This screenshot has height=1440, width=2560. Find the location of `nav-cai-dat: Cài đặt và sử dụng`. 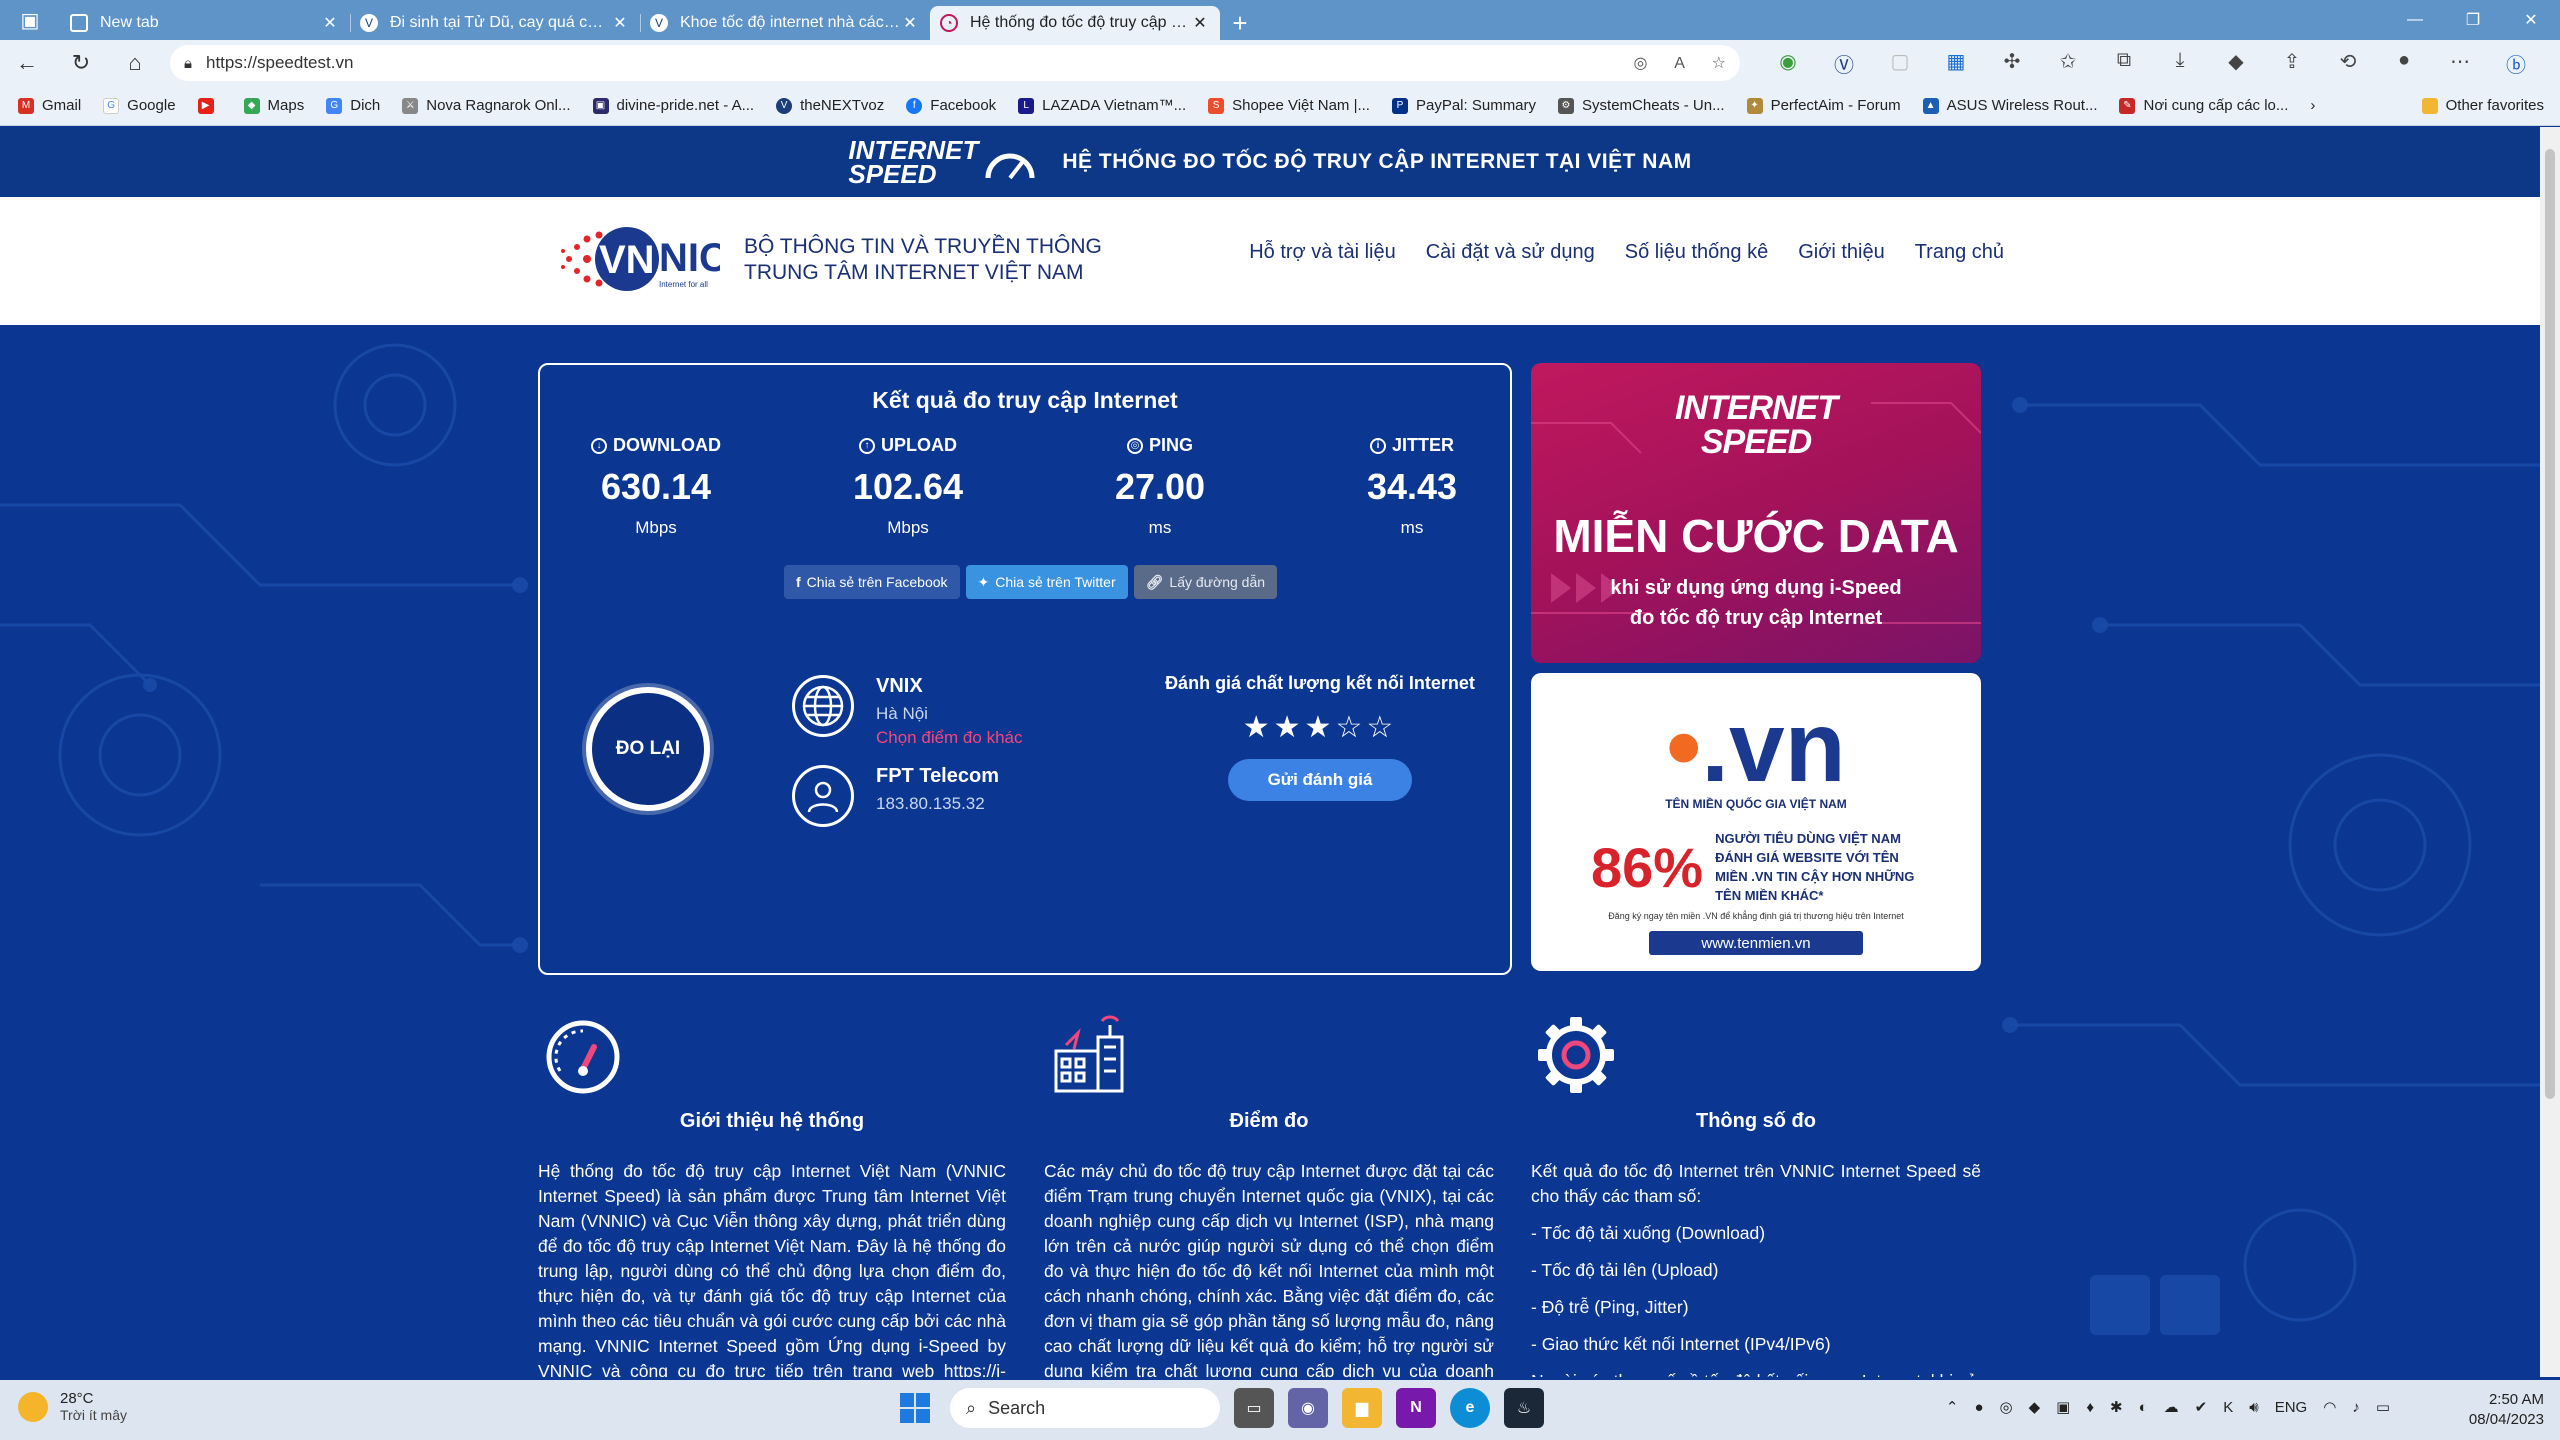

nav-cai-dat: Cài đặt và sử dụng is located at coordinates (1510, 252).